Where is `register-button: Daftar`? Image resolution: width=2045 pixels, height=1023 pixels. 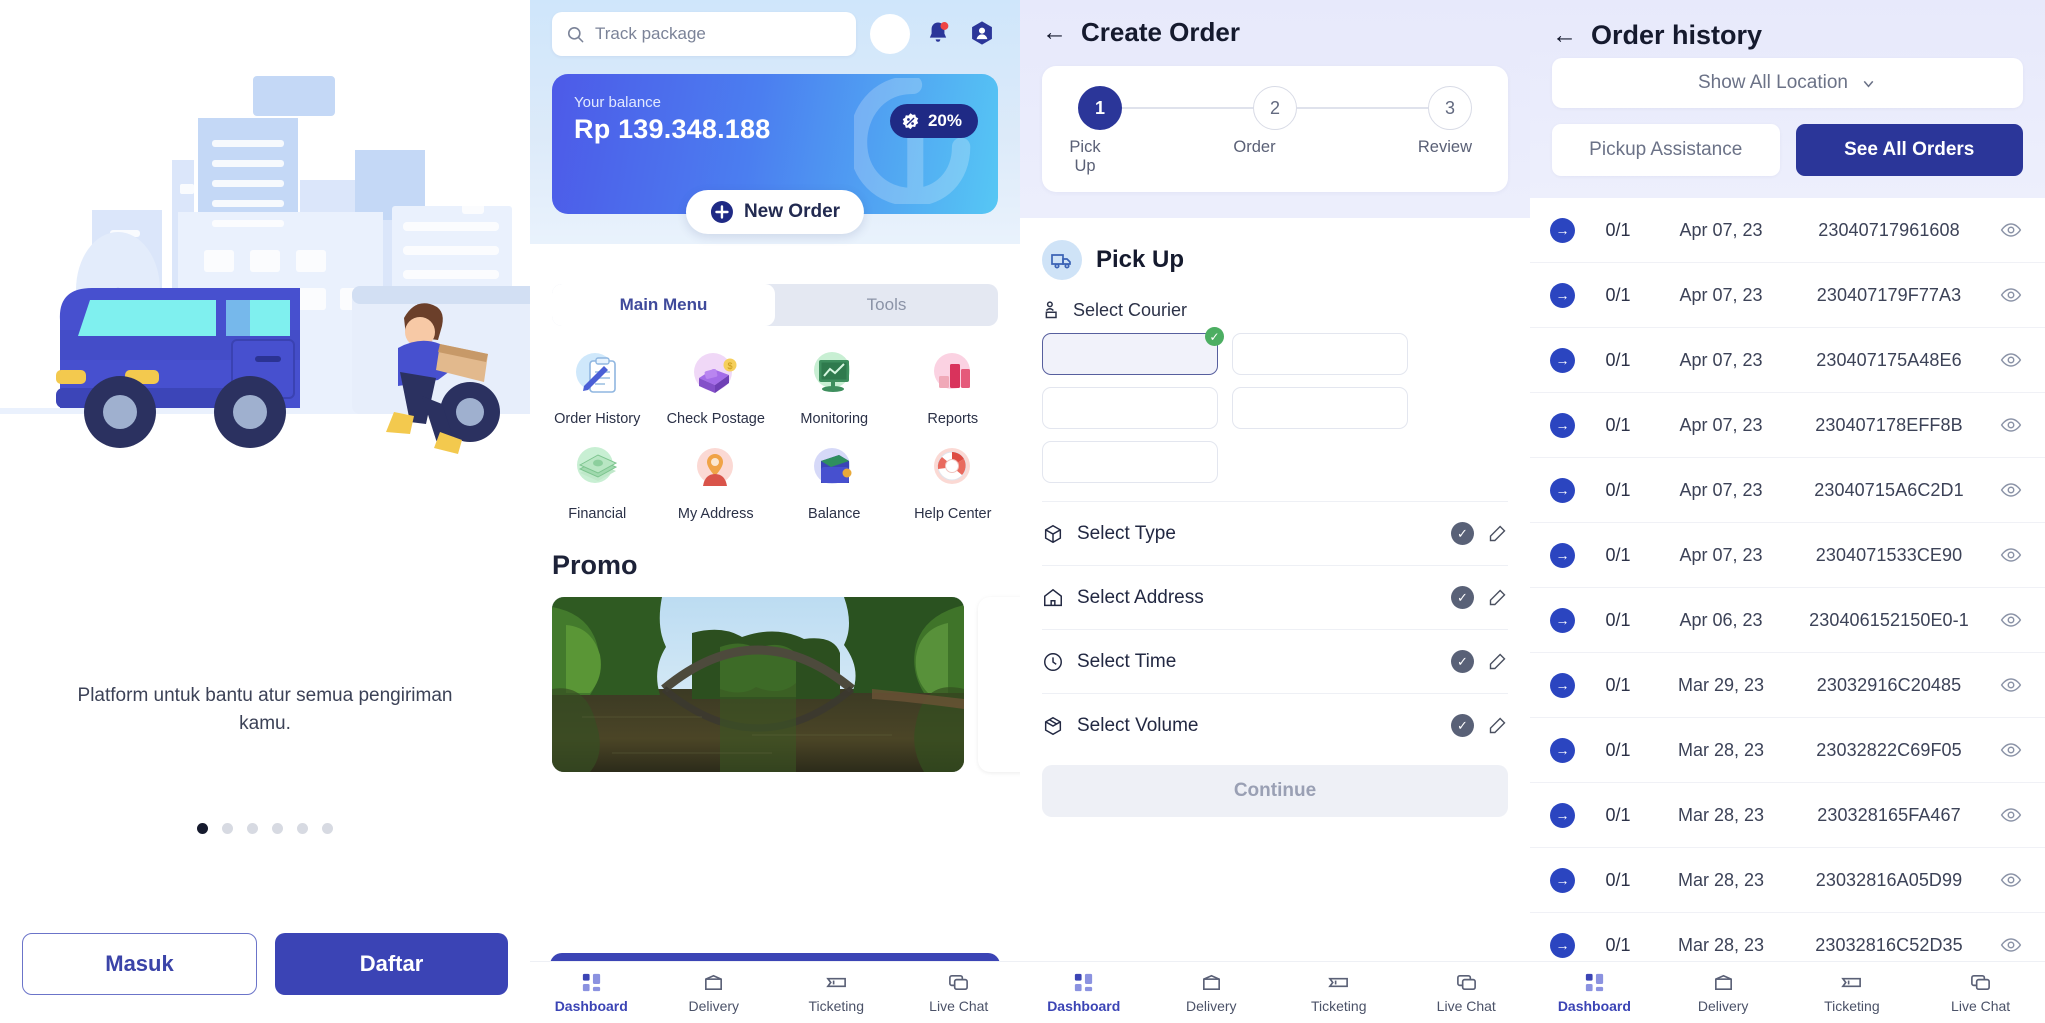
register-button: Daftar is located at coordinates (391, 964).